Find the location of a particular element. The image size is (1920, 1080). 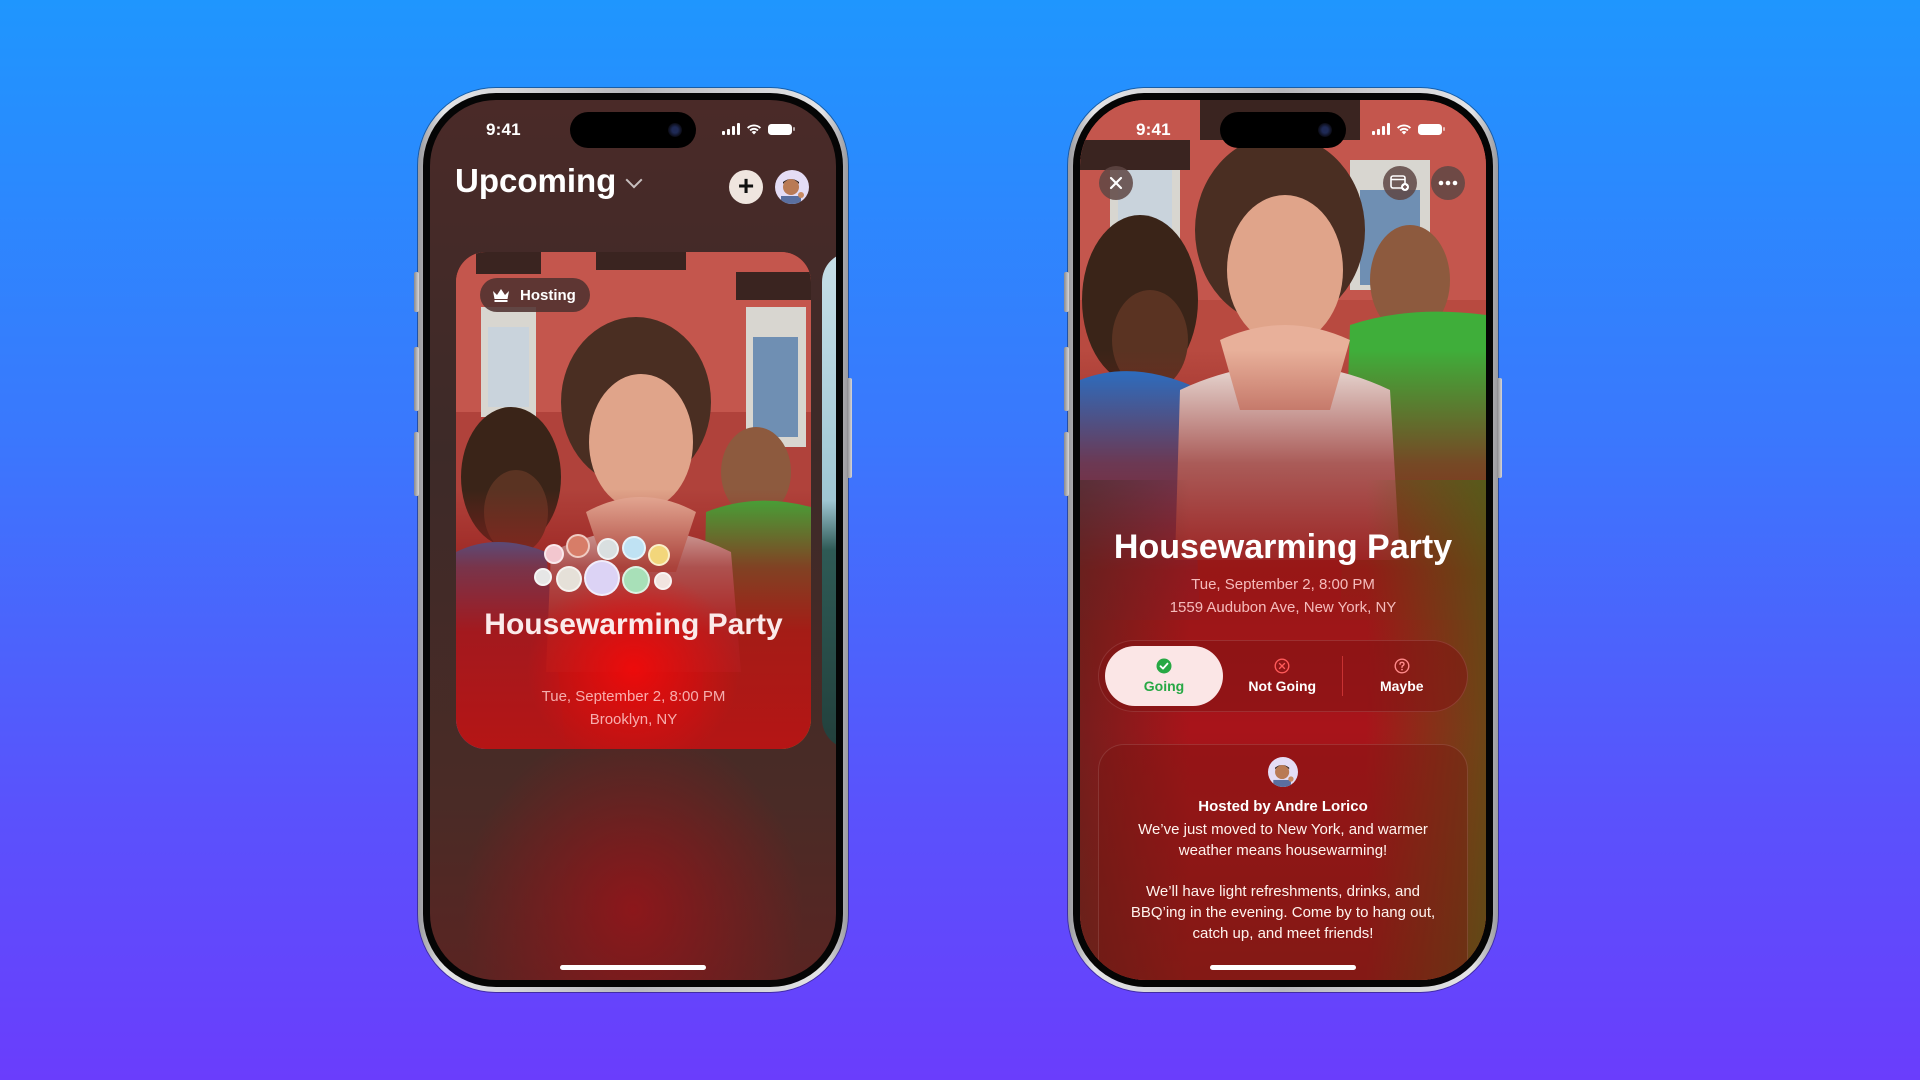

checkmark-circle-icon is located at coordinates (1164, 666).